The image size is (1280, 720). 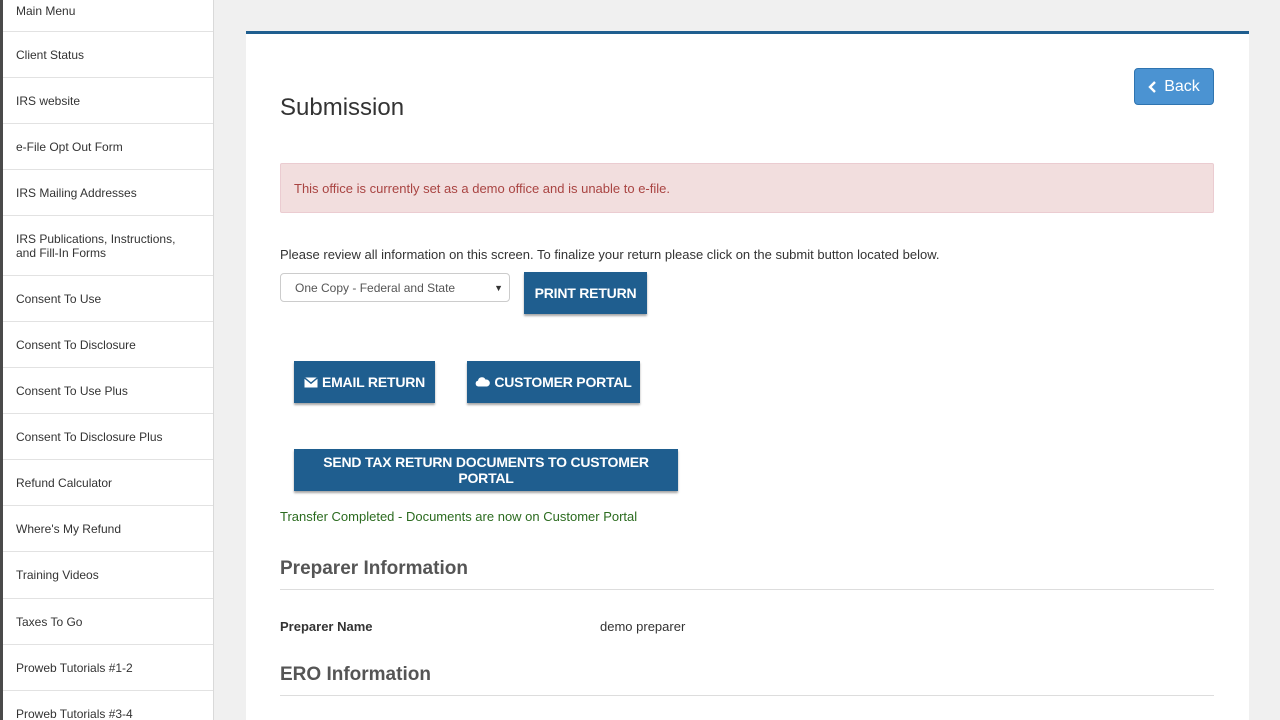 I want to click on sidebar-item-label: IRS Mailing Addresses, so click(x=76, y=192).